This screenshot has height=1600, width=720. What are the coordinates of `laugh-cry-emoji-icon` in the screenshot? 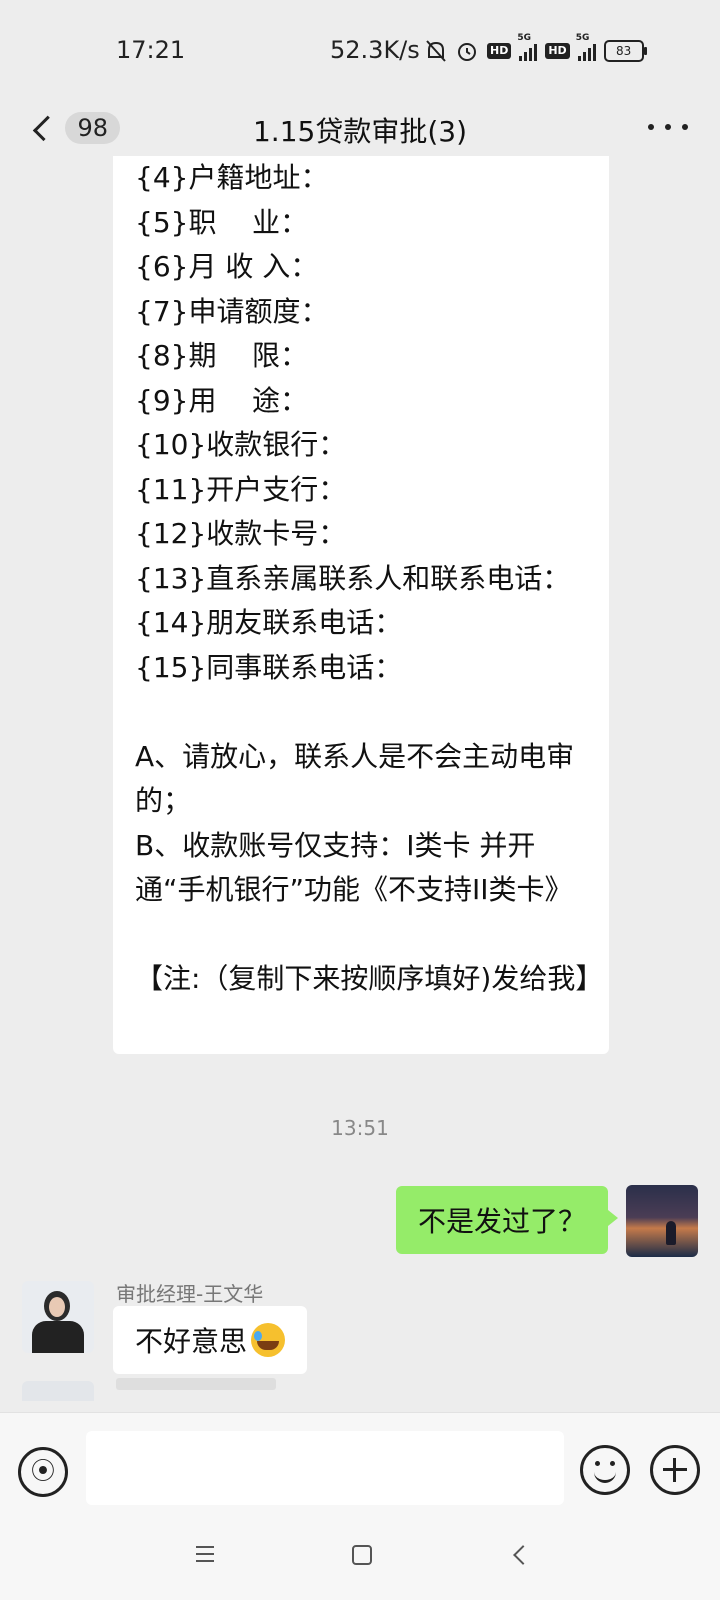 It's located at (268, 1340).